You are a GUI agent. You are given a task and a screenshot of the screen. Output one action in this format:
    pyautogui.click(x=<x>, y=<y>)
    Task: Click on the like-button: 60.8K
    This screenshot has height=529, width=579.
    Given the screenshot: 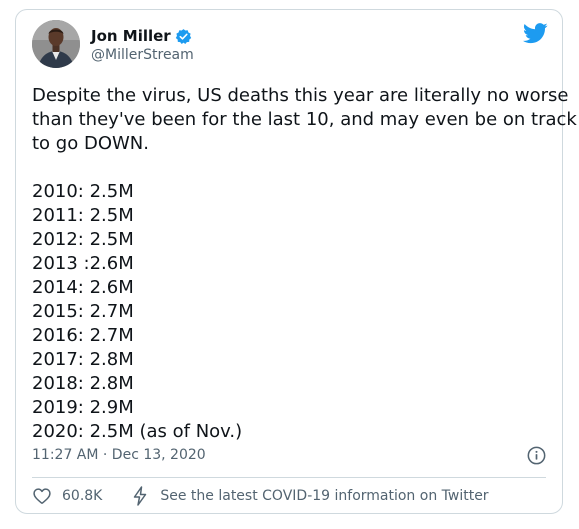 What is the action you would take?
    pyautogui.click(x=67, y=496)
    